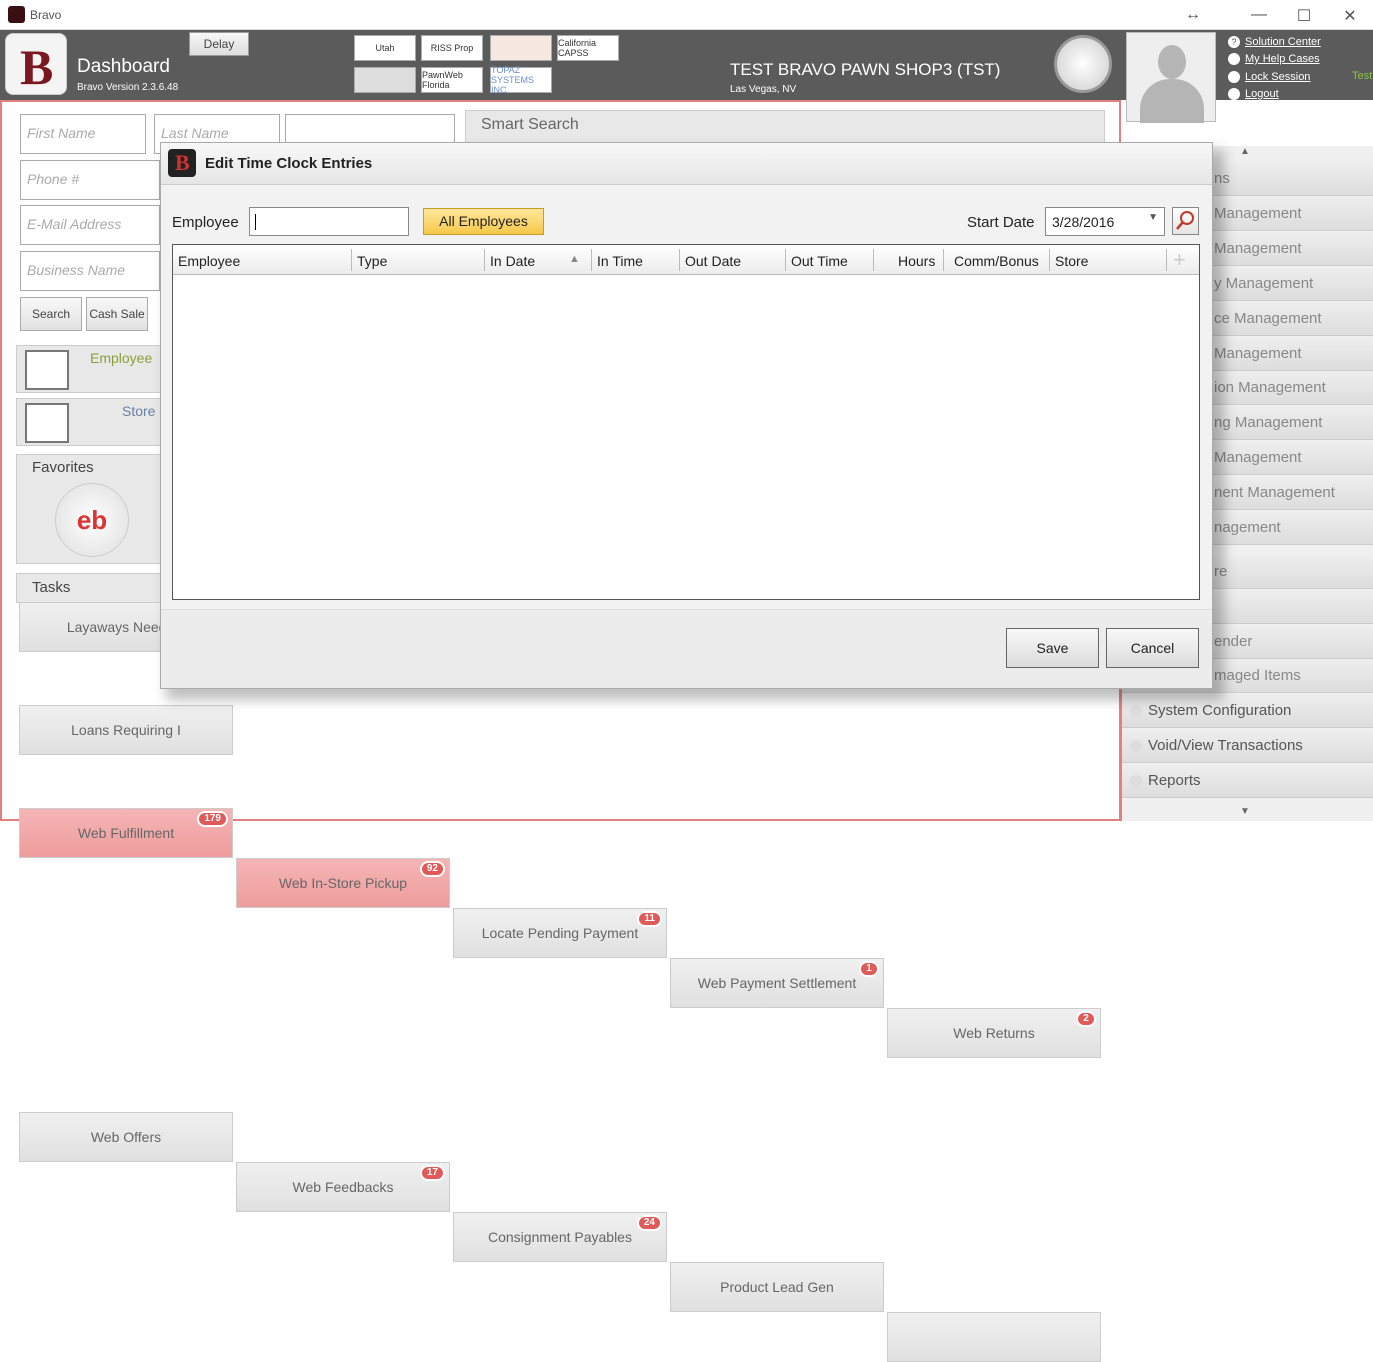 The image size is (1373, 1362). I want to click on search-button, so click(1185, 221).